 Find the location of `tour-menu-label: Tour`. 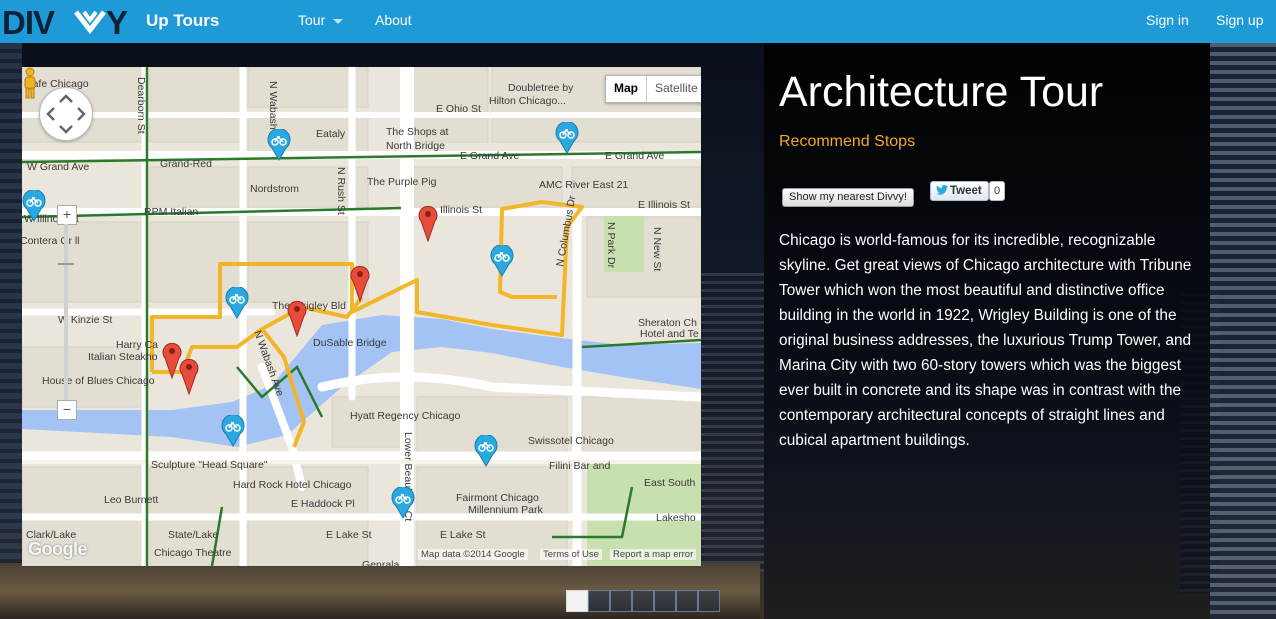

tour-menu-label: Tour is located at coordinates (312, 20).